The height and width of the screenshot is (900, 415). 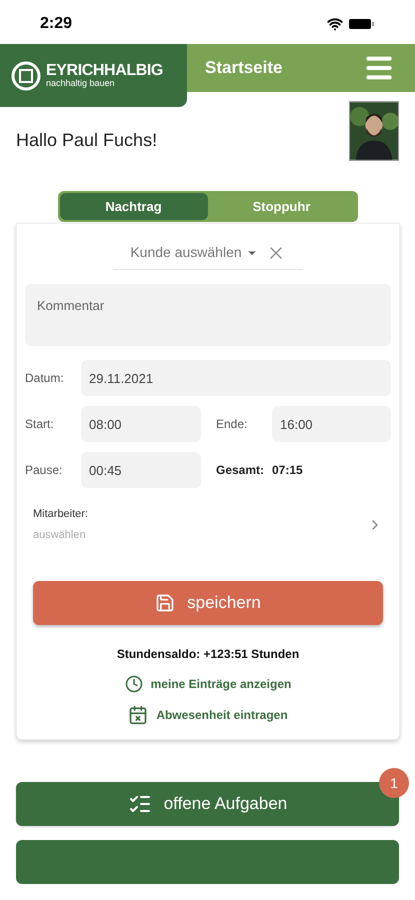 I want to click on end-label: Ende:, so click(x=231, y=424).